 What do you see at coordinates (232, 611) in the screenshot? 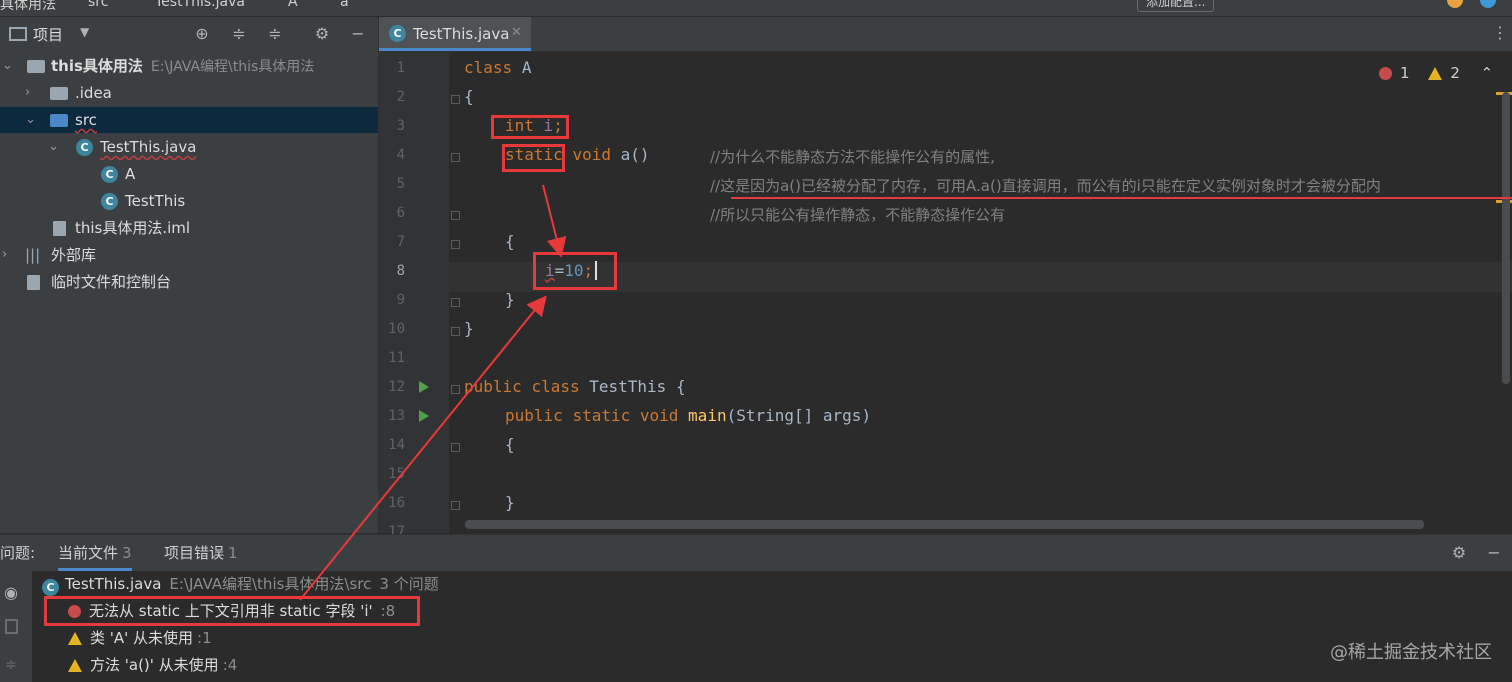
I see `annotation-box-error` at bounding box center [232, 611].